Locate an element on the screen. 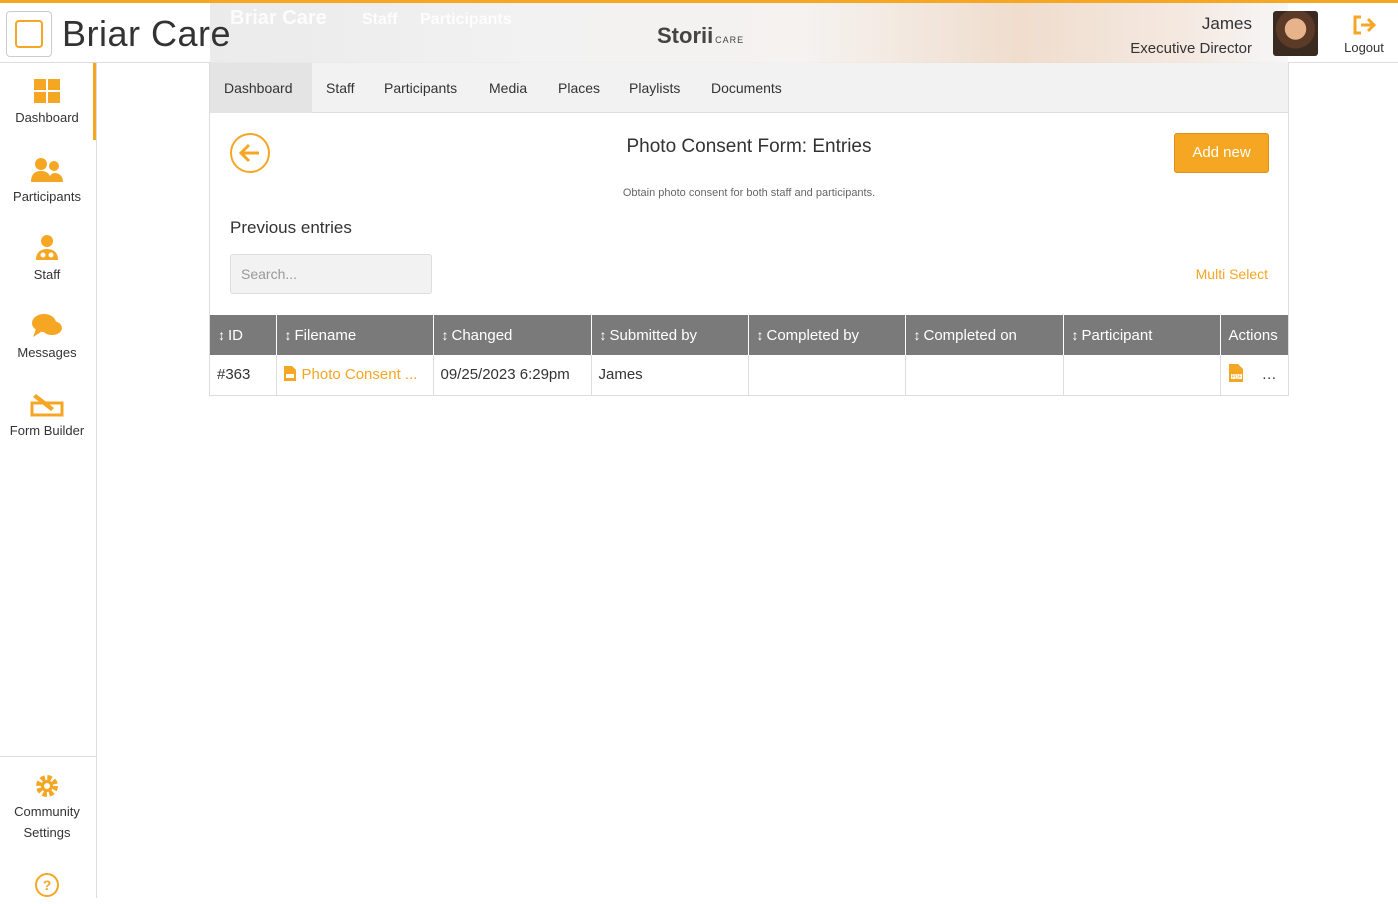 The height and width of the screenshot is (904, 1398). column-header-participant: ↕ Participant is located at coordinates (1142, 335).